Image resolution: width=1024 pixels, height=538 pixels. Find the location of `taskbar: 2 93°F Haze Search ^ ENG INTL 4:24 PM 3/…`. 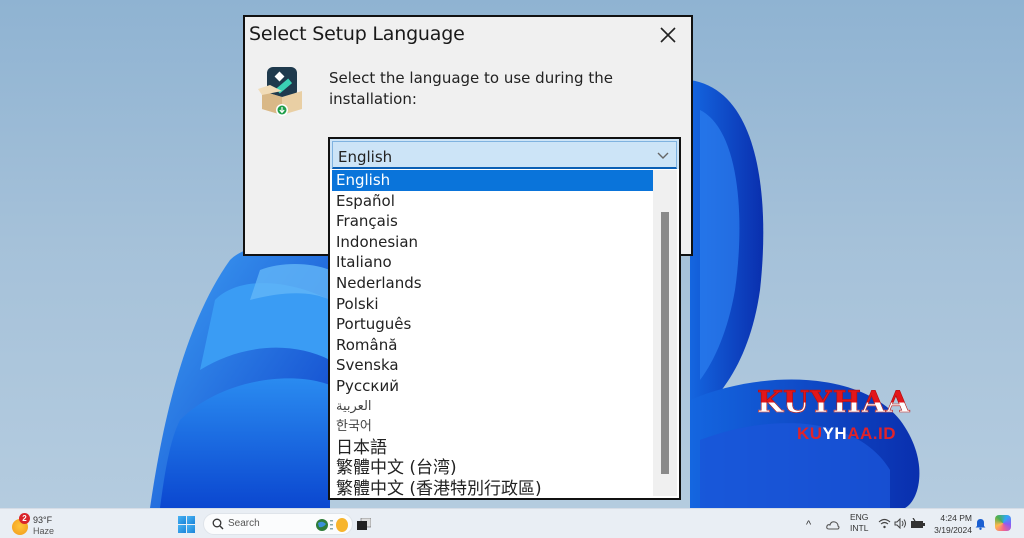

taskbar: 2 93°F Haze Search ^ ENG INTL 4:24 PM 3/… is located at coordinates (512, 523).